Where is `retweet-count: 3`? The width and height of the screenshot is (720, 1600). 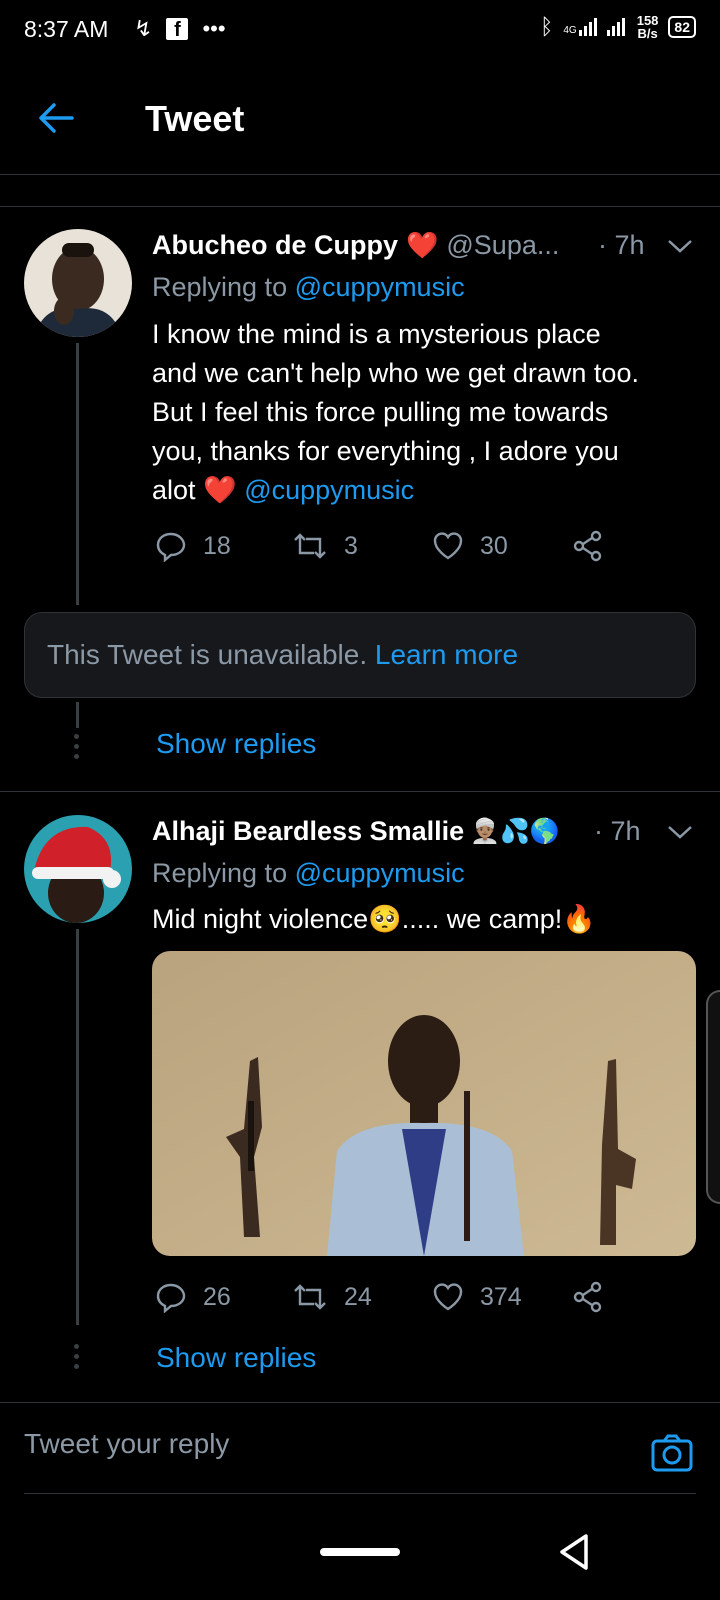
retweet-count: 3 is located at coordinates (351, 545).